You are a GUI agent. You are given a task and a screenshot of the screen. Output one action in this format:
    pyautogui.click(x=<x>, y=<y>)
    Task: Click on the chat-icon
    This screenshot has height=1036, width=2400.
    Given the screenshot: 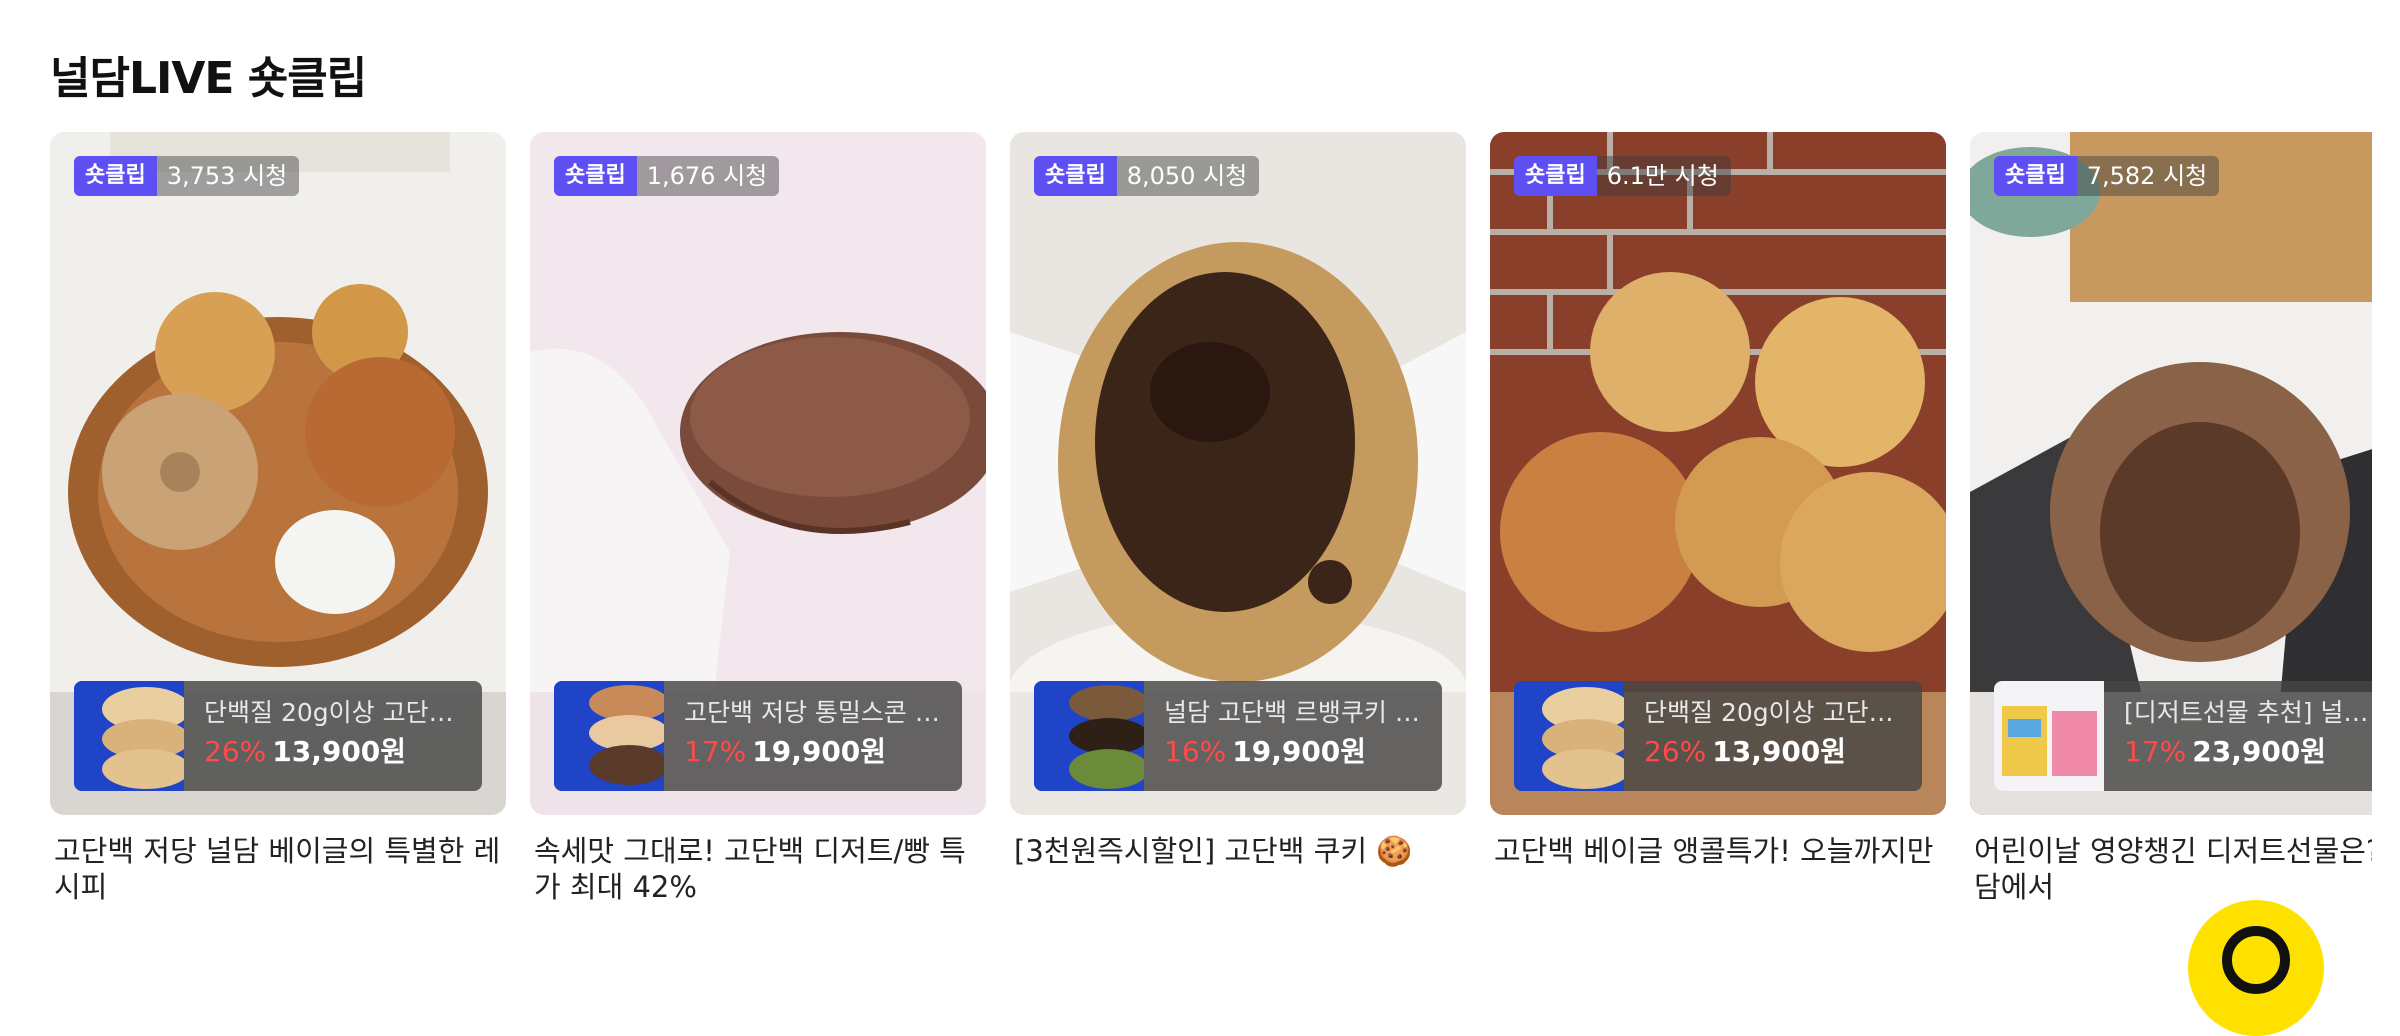 What is the action you would take?
    pyautogui.click(x=2256, y=960)
    